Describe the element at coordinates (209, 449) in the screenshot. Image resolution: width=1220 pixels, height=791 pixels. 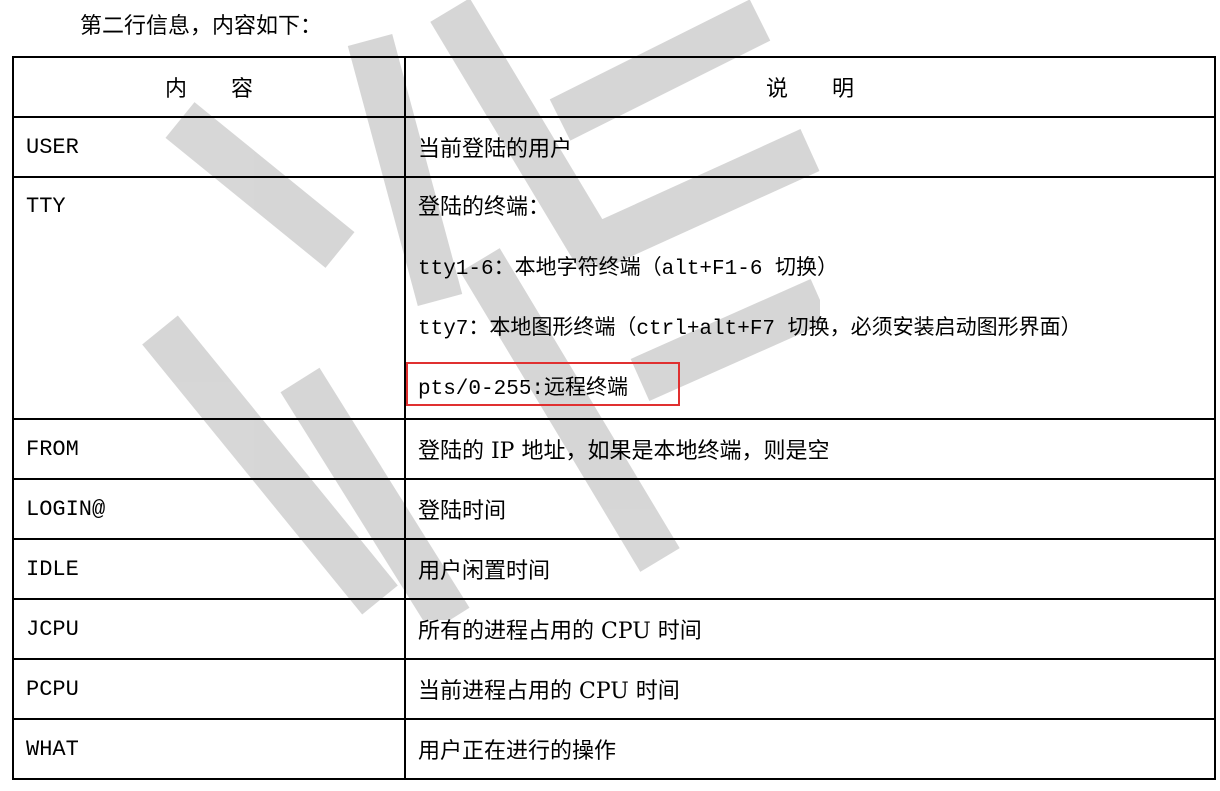
I see `row-name: FROM` at that location.